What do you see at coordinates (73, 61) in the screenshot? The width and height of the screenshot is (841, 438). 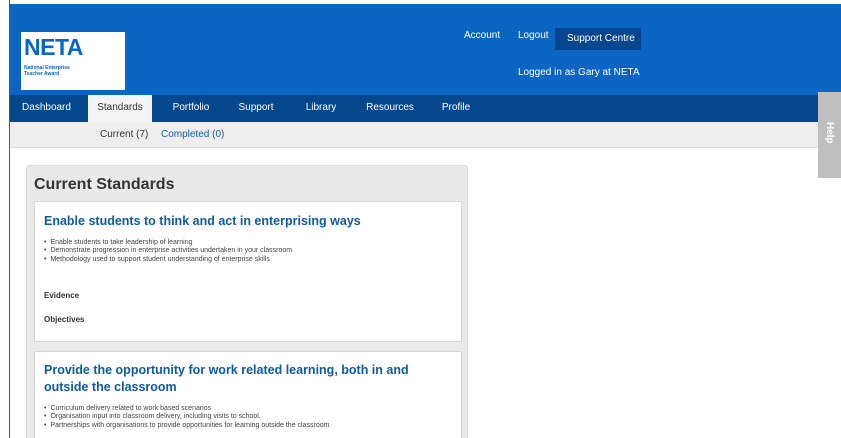 I see `neta-logo: NETA National Enterprise Teacher Award` at bounding box center [73, 61].